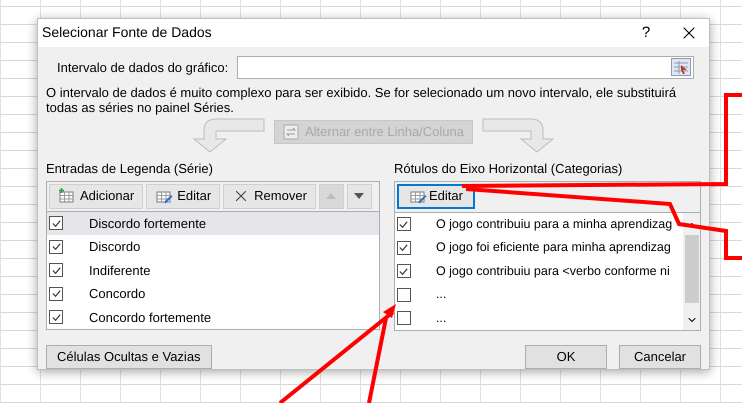 The image size is (742, 403). I want to click on range-label: Intervalo de dados do gráfico:, so click(142, 67).